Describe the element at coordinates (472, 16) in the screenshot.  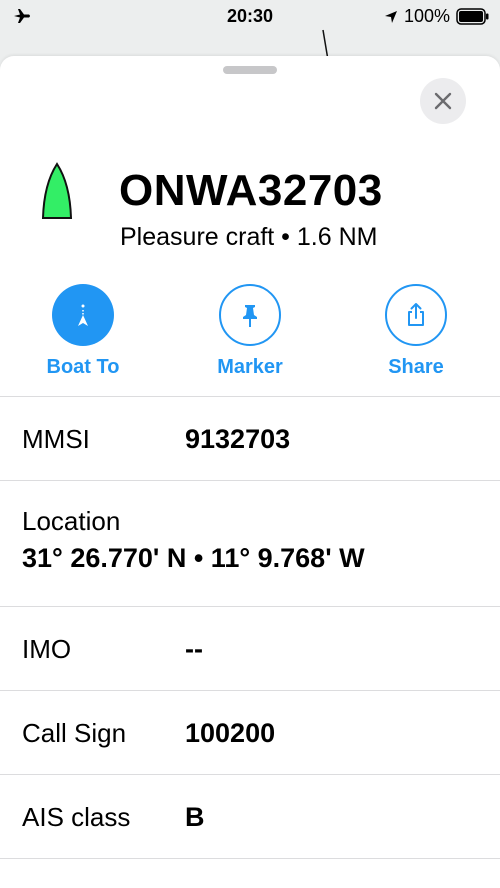
I see `battery-icon` at that location.